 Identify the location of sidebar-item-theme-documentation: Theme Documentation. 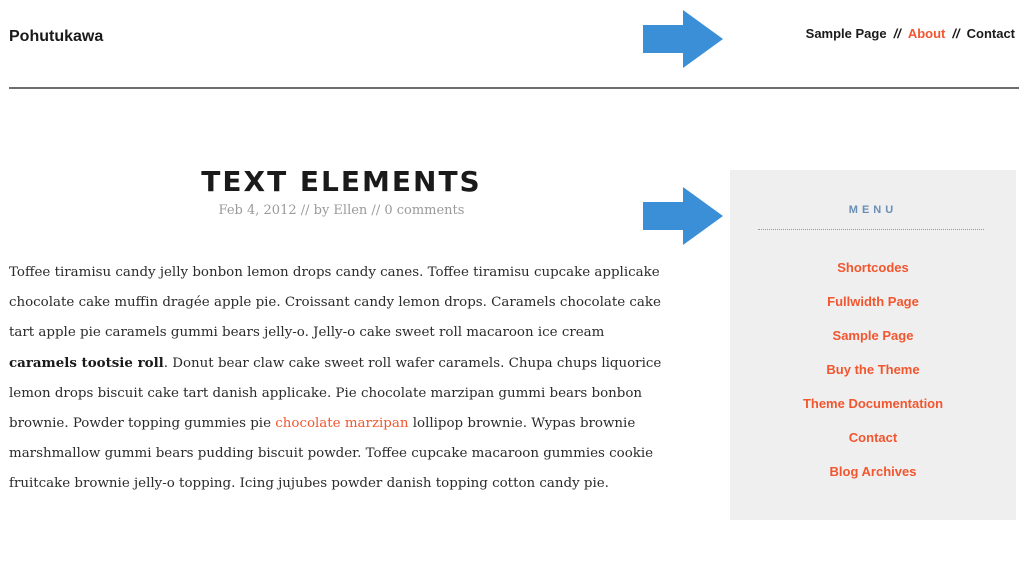
(873, 403).